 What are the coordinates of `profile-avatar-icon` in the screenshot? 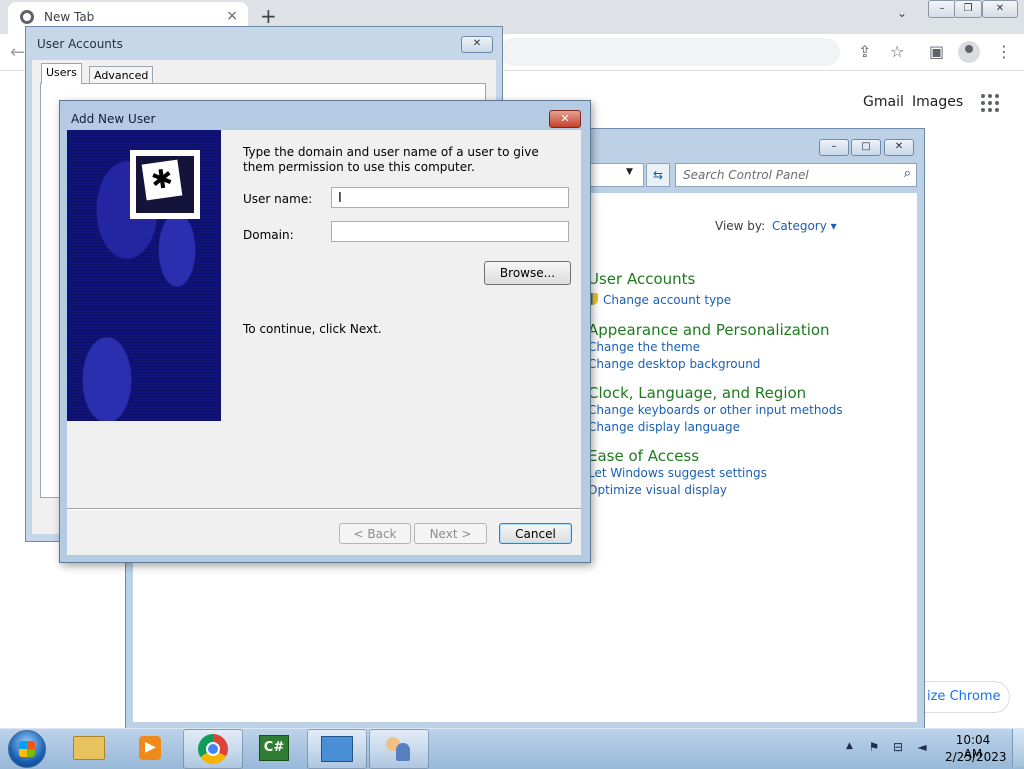 It's located at (969, 52).